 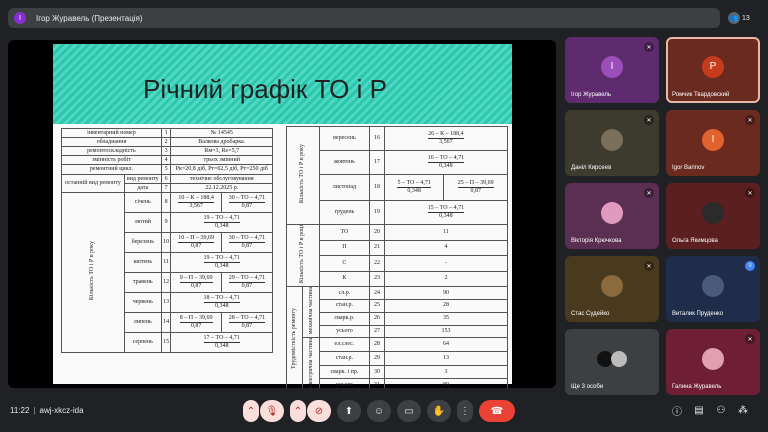 What do you see at coordinates (247, 282) in the screenshot?
I see `table-cell: 29 – ТО – 4,71 0,87` at bounding box center [247, 282].